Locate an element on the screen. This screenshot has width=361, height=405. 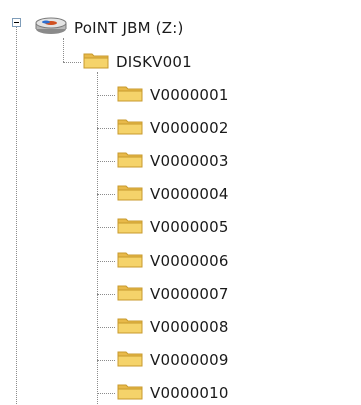
tree-item-volume: V0000006 is located at coordinates (172, 261).